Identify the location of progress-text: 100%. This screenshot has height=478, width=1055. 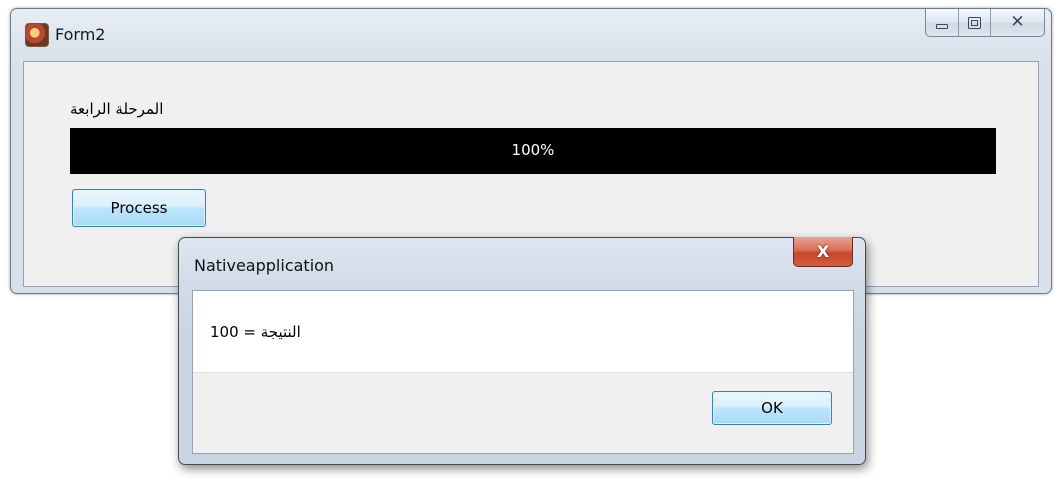
(533, 150).